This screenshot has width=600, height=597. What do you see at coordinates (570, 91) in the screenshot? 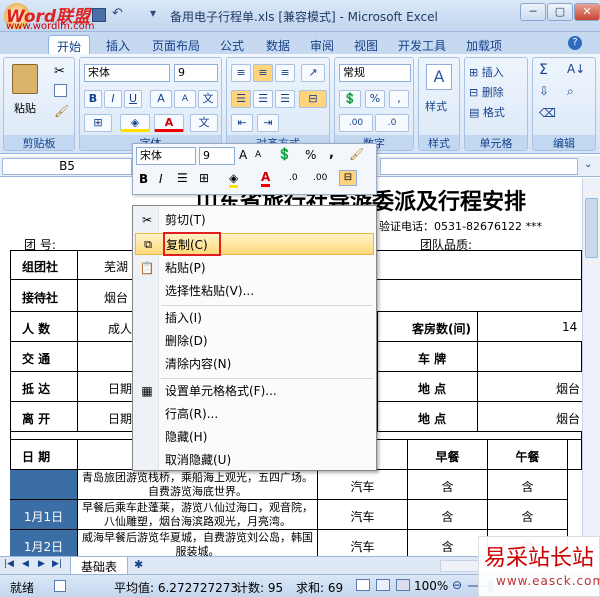
I see `find-icon: ⌕` at bounding box center [570, 91].